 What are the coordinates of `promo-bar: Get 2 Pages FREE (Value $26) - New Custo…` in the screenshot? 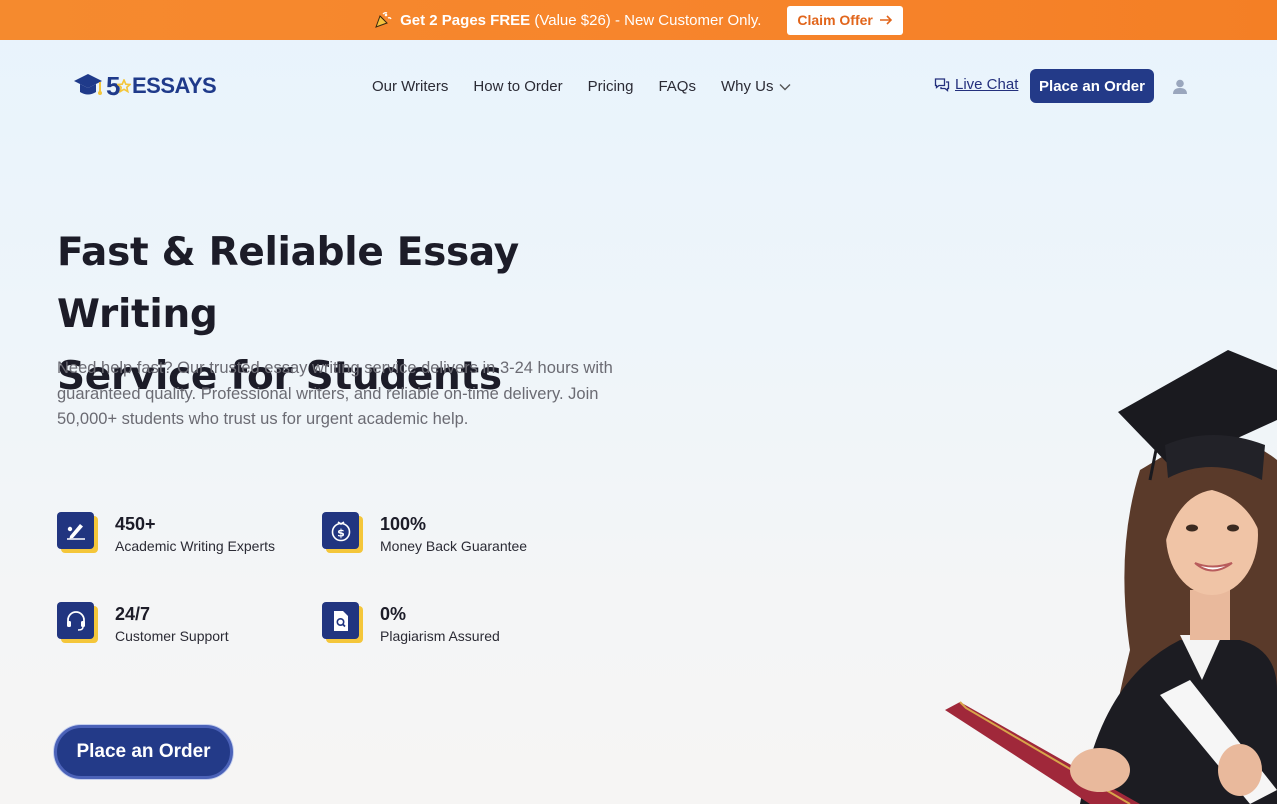 It's located at (638, 20).